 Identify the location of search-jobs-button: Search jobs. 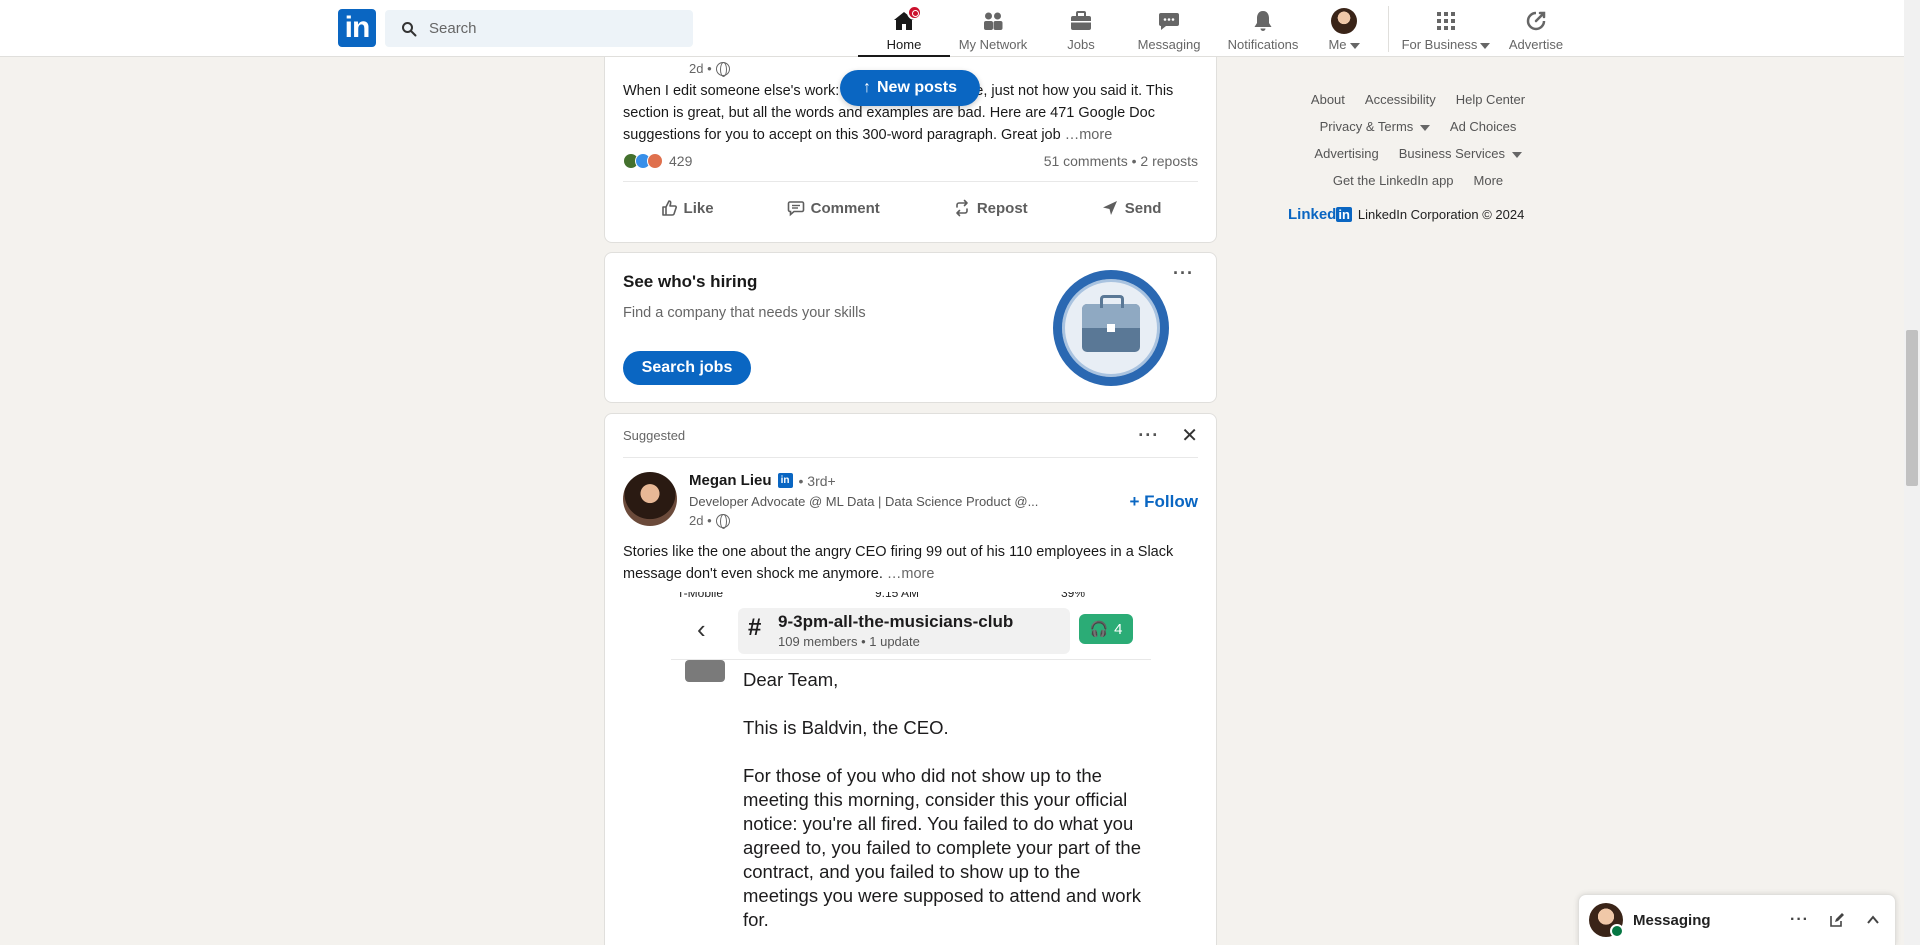
(687, 368).